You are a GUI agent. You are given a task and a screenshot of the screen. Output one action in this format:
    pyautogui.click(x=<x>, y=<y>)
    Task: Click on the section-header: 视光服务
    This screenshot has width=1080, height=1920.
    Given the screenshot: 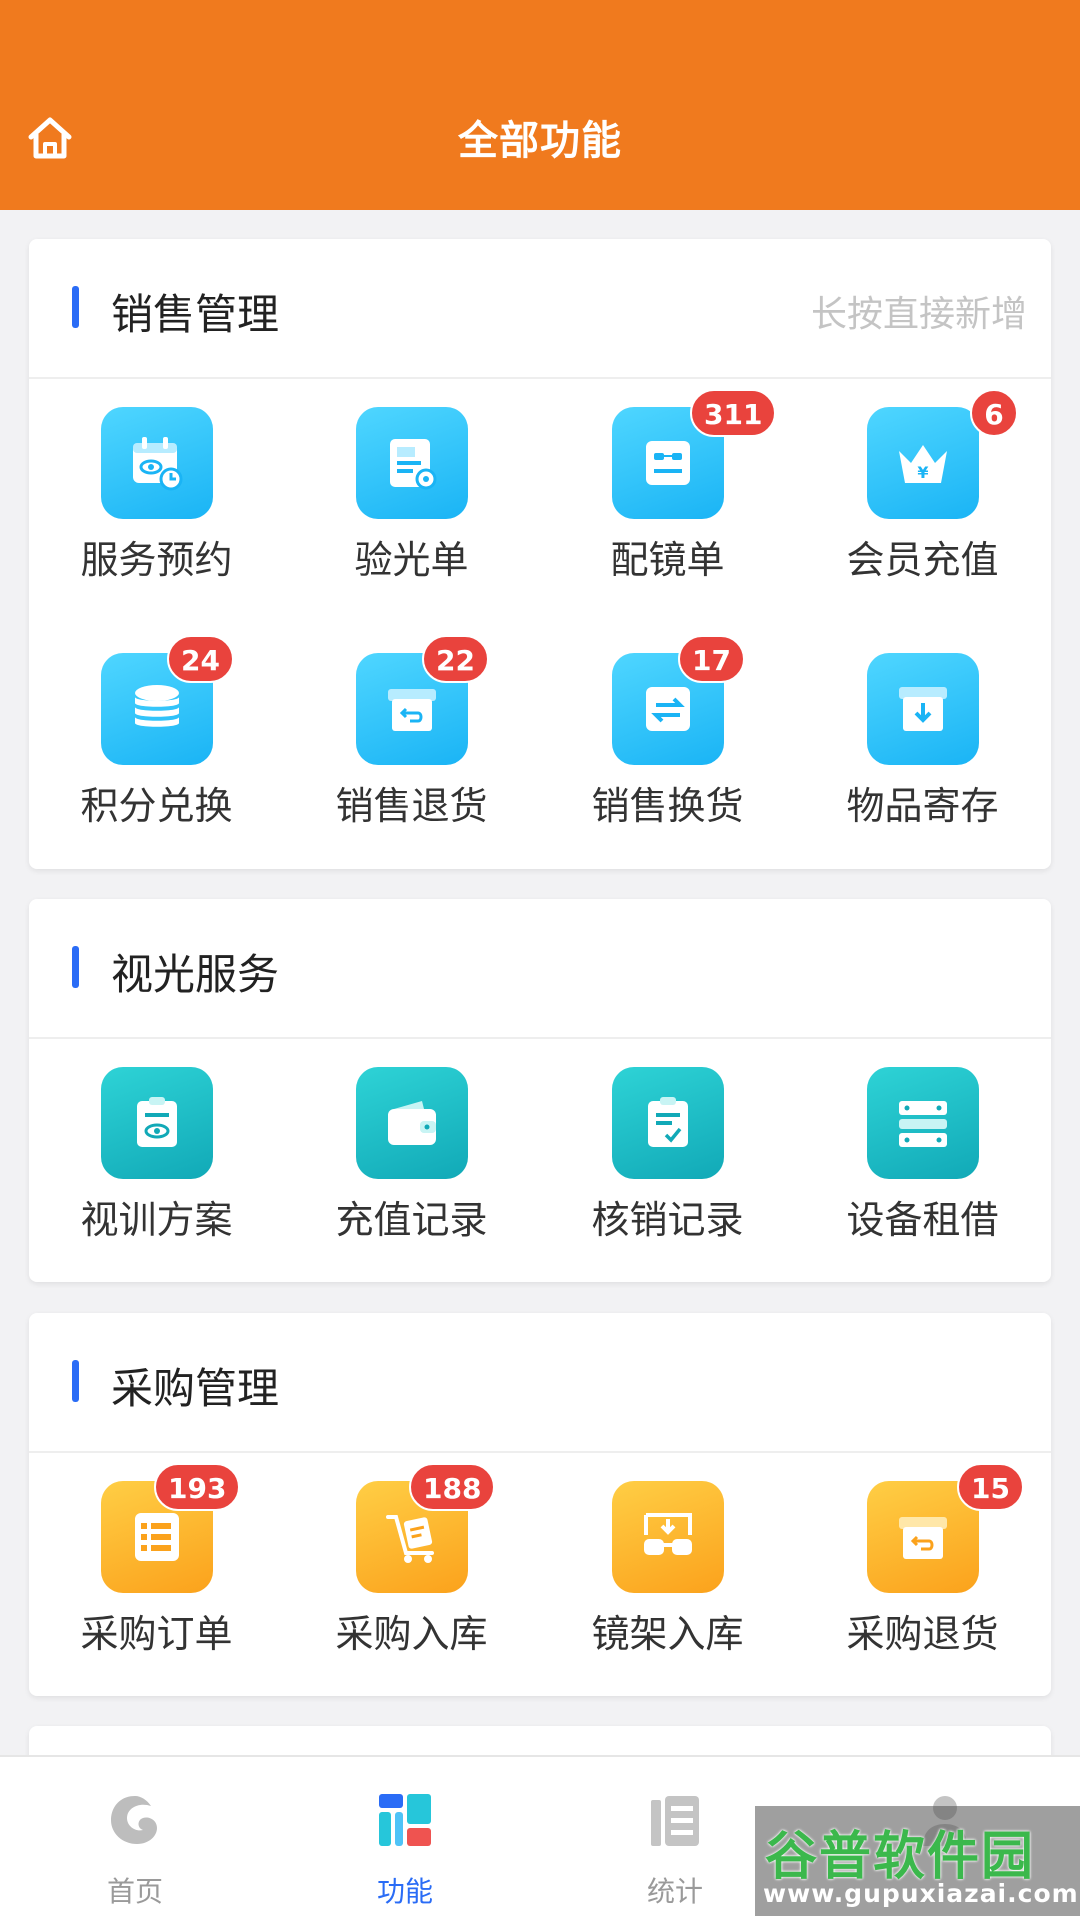 What is the action you would take?
    pyautogui.click(x=540, y=969)
    